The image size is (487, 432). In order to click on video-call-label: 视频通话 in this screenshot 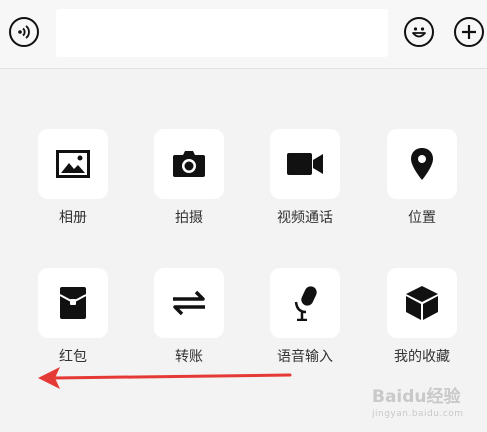, I will do `click(305, 218)`.